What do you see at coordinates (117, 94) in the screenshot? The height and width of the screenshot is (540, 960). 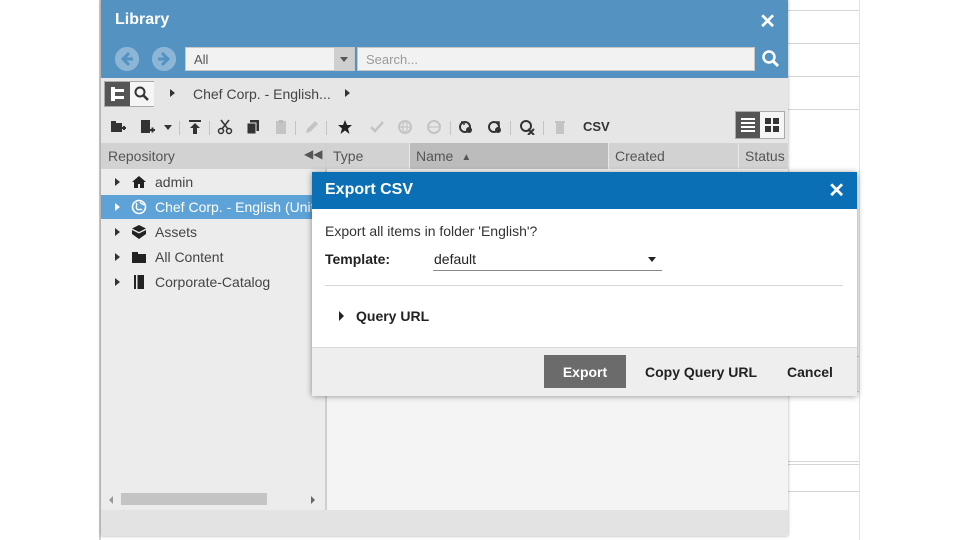 I see `tree-view-icon` at bounding box center [117, 94].